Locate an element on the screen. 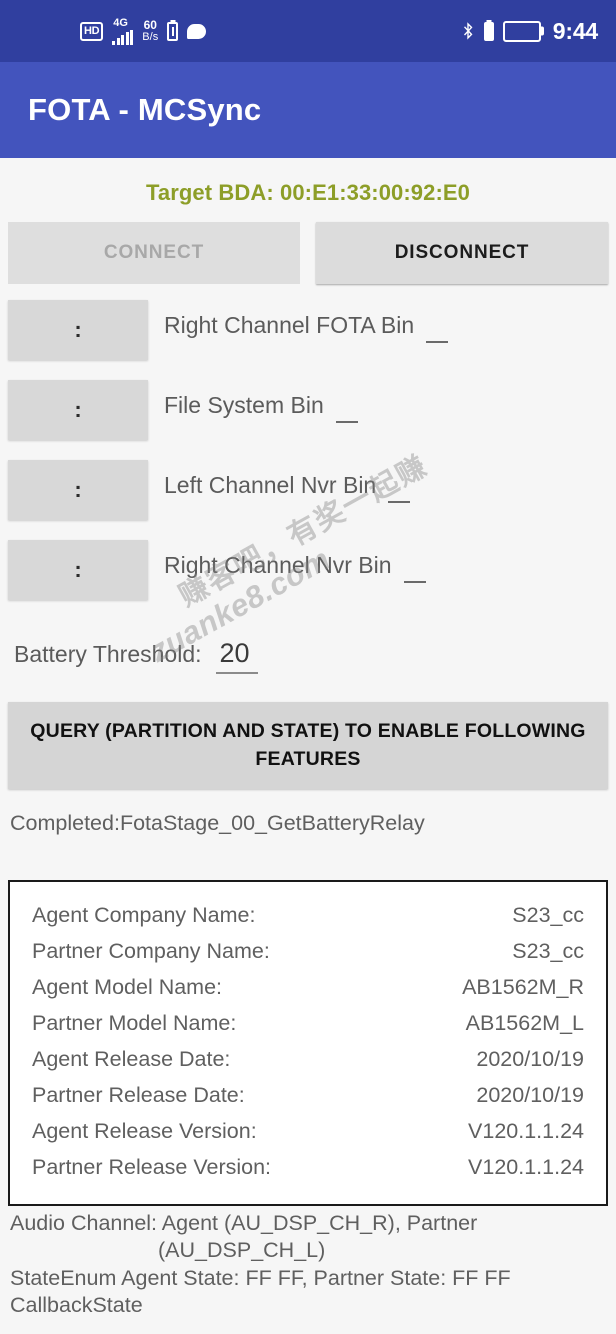 This screenshot has width=616, height=1334. network-speed-icon: 60 B/s is located at coordinates (150, 31).